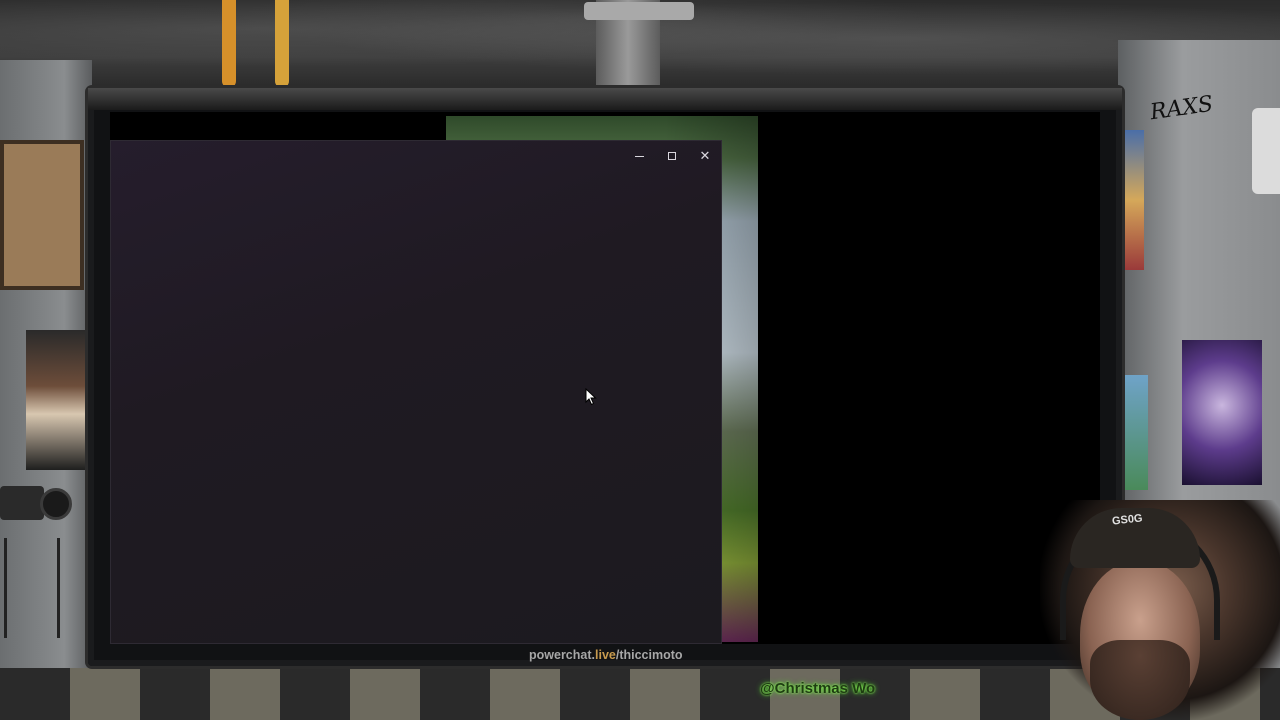 Image resolution: width=1280 pixels, height=720 pixels. What do you see at coordinates (562, 655) in the screenshot?
I see `overlay-url-prefix: powerchat.` at bounding box center [562, 655].